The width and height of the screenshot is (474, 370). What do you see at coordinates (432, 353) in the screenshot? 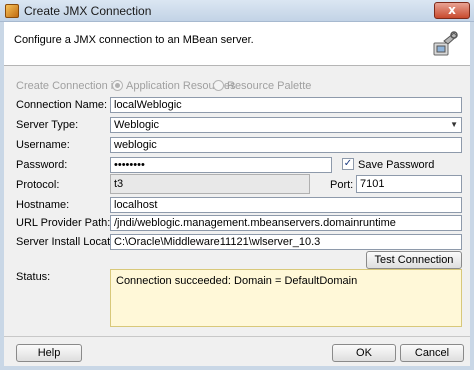
I see `cancel-button: Cancel` at bounding box center [432, 353].